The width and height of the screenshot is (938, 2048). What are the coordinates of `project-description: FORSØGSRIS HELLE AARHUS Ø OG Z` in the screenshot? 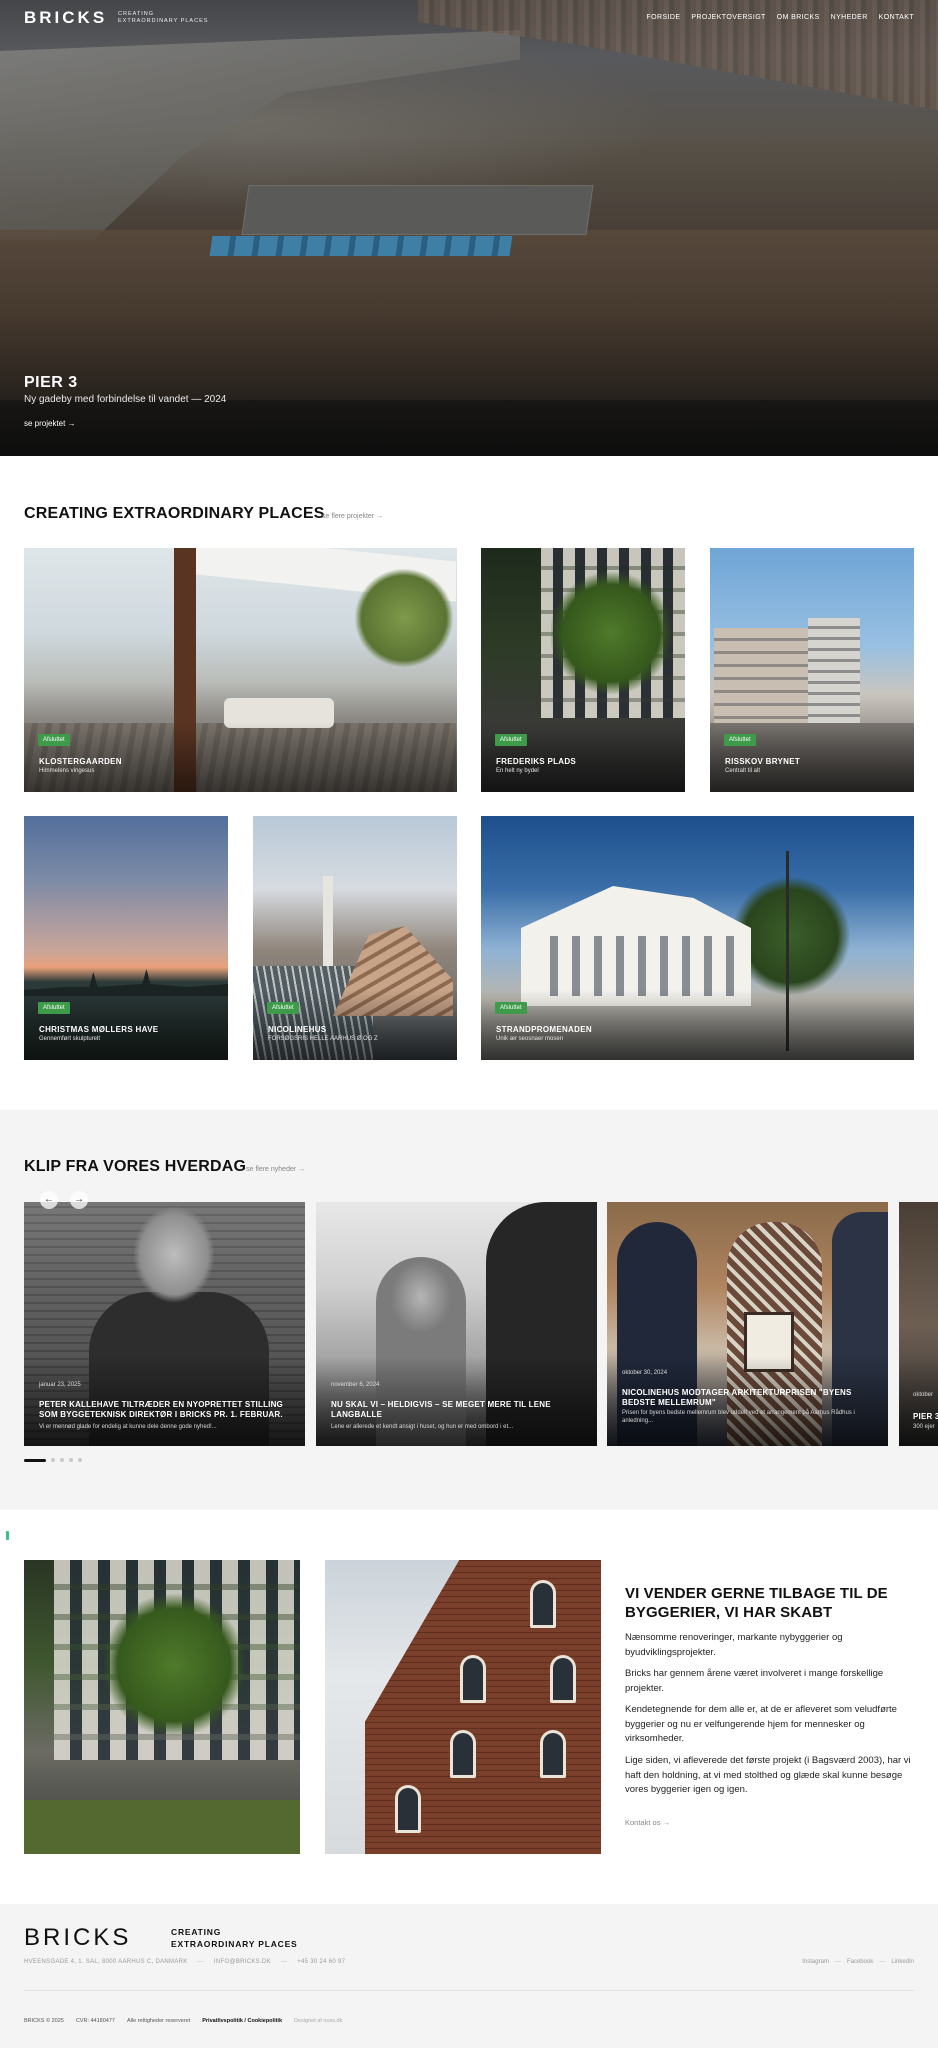 It's located at (323, 1039).